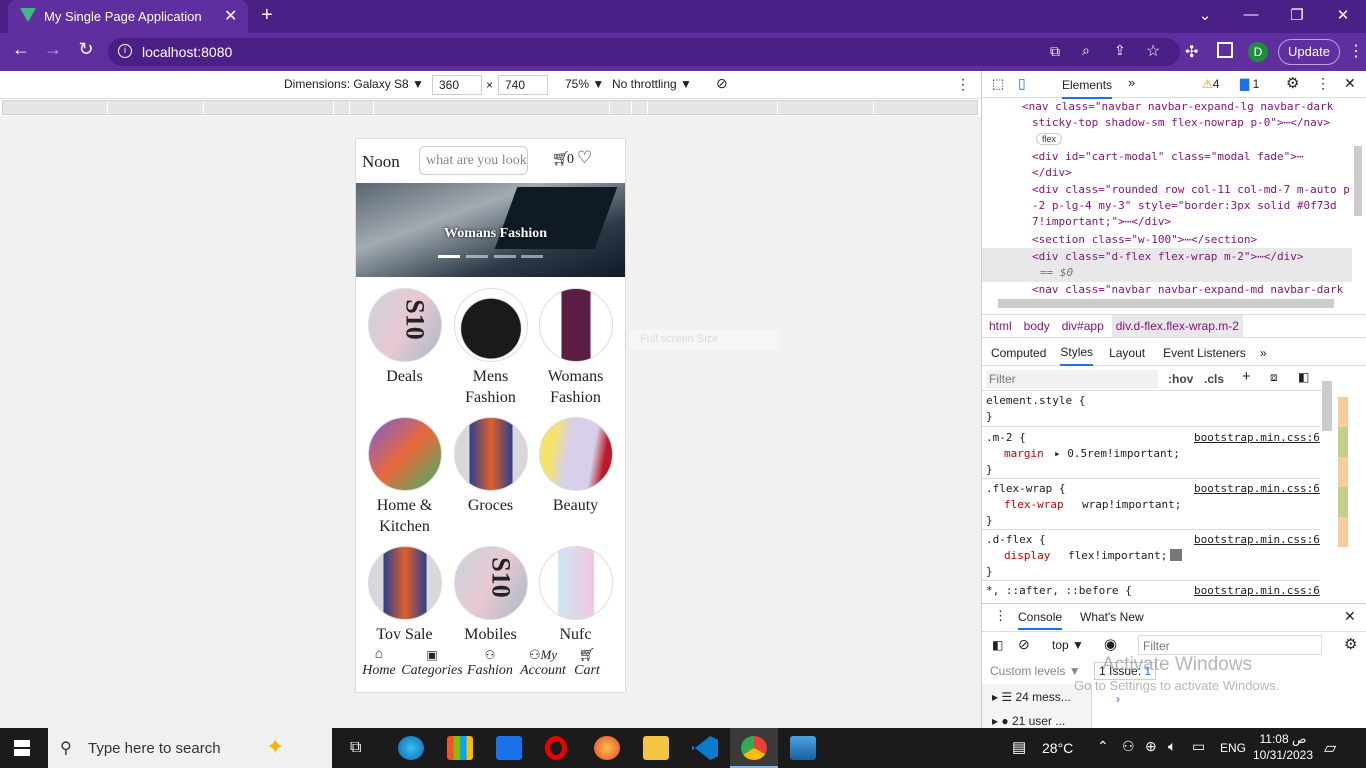 The width and height of the screenshot is (1366, 768). I want to click on flex-badge: flex, so click(1049, 139).